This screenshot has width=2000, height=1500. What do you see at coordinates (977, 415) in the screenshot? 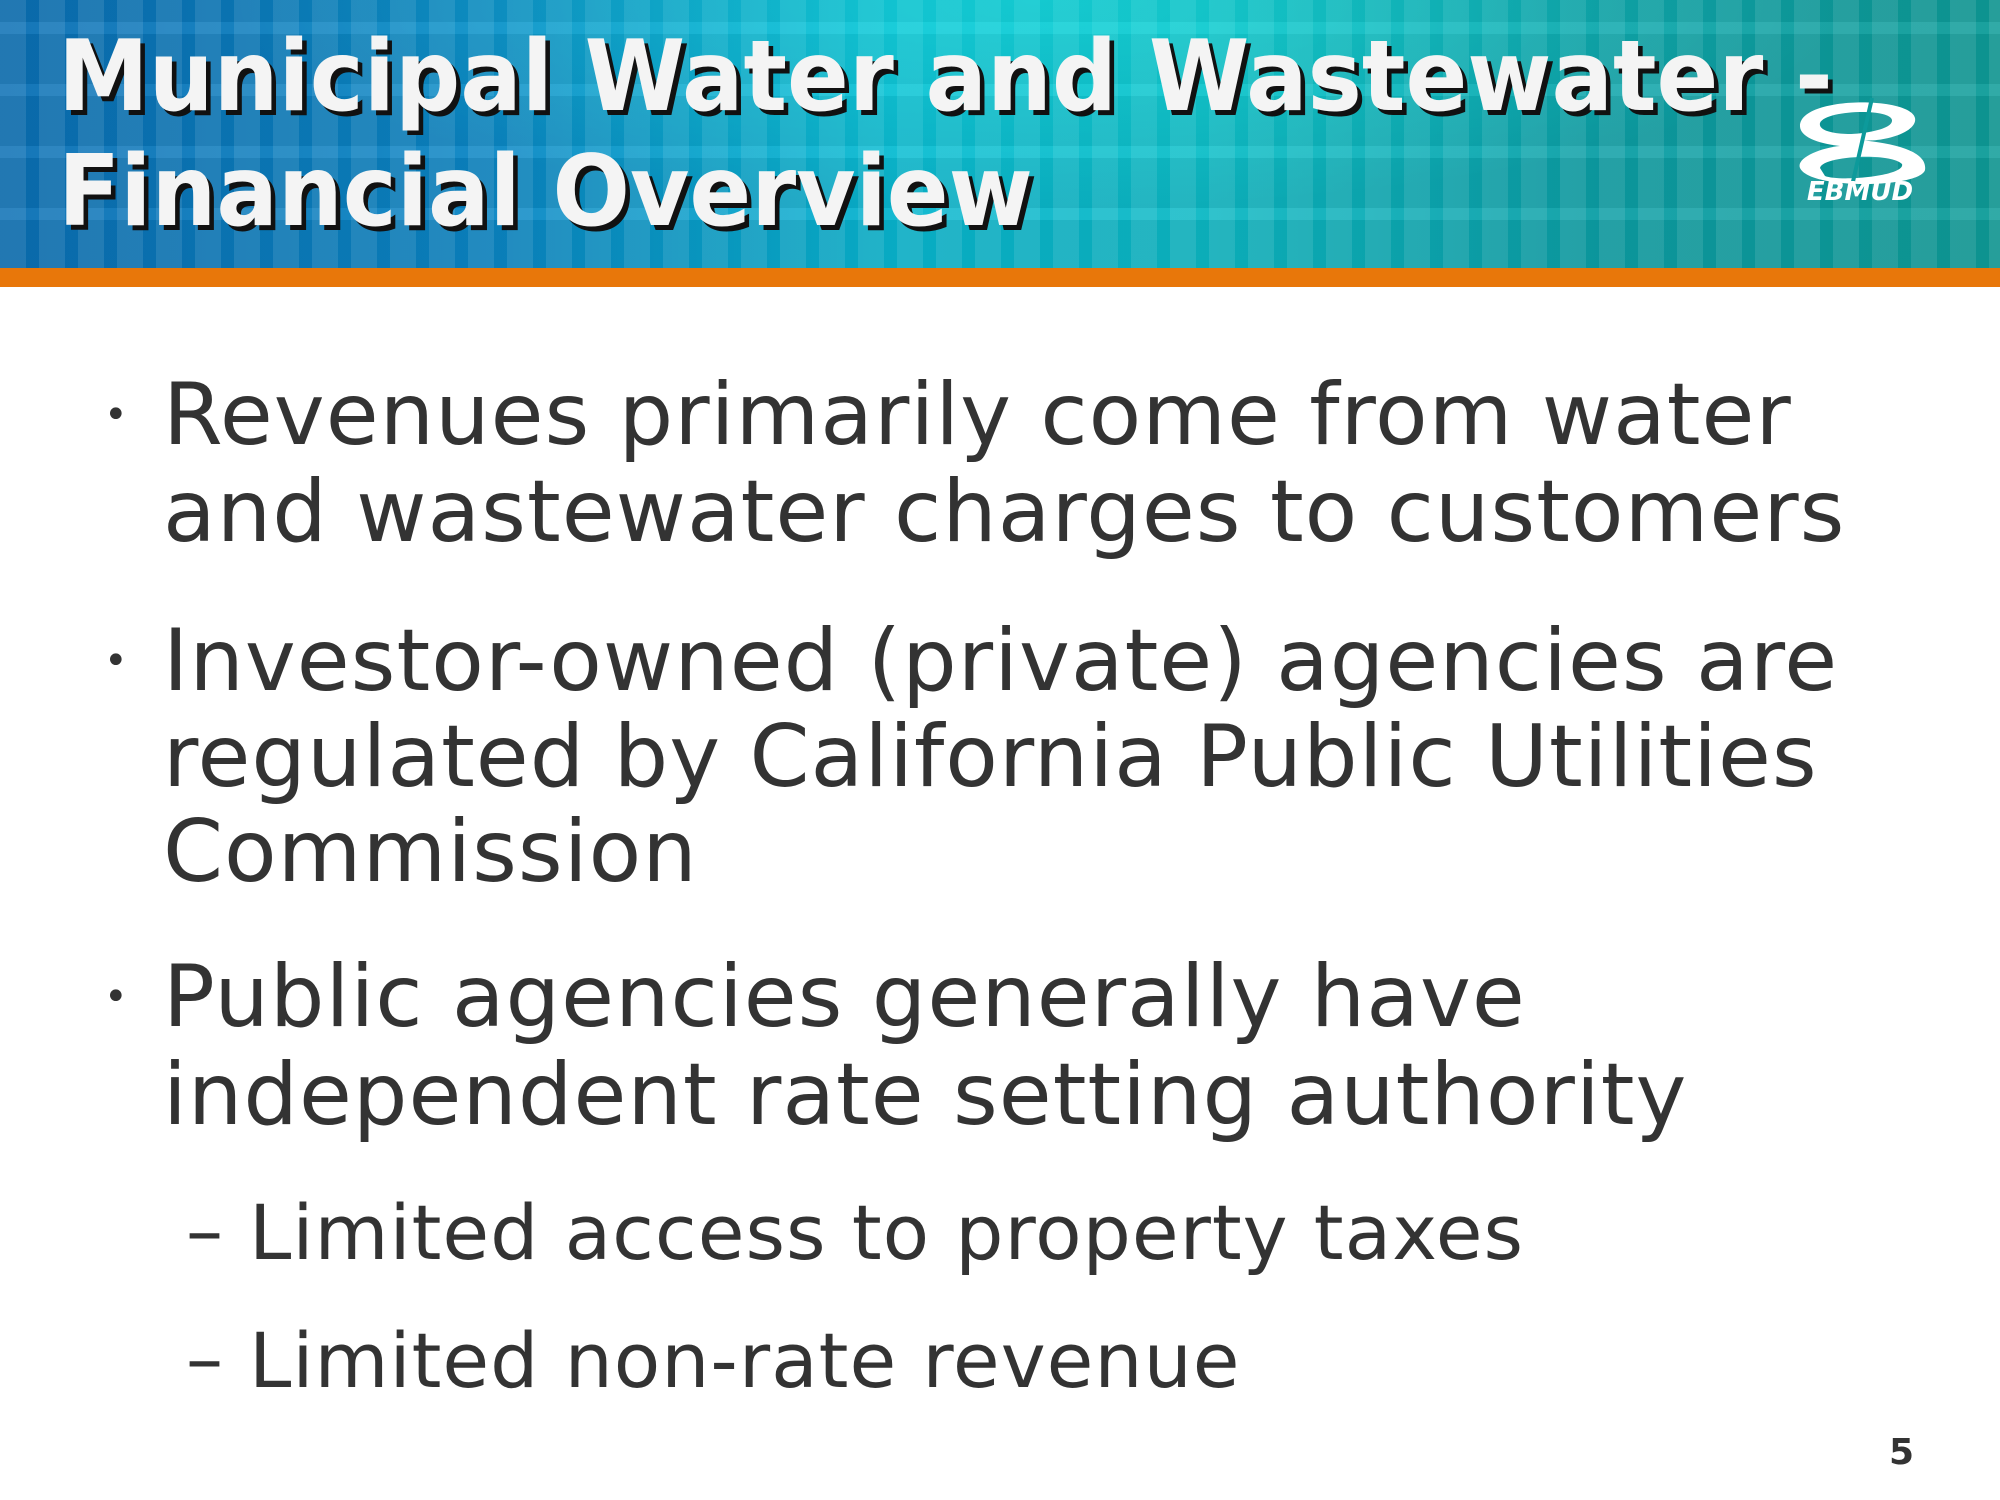
I see `bullet-1-line-1: Revenues primarily come from water` at bounding box center [977, 415].